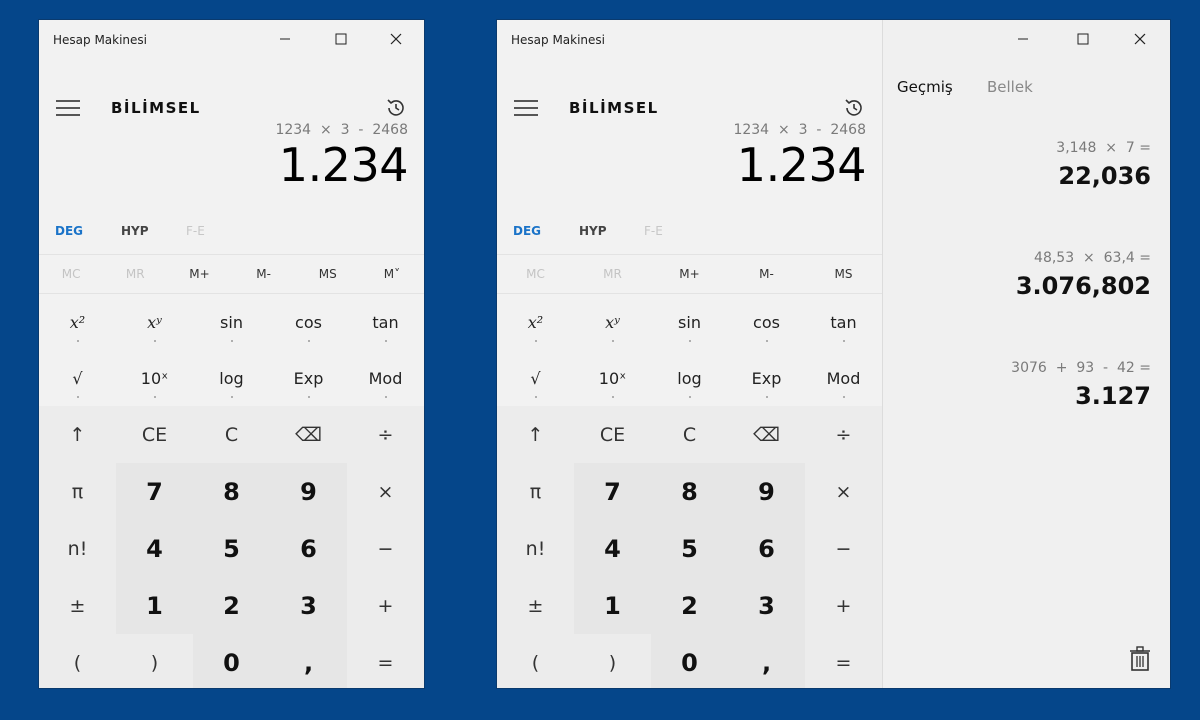 The height and width of the screenshot is (720, 1200). What do you see at coordinates (392, 274) in the screenshot?
I see `memory-dropdown-button: M˅` at bounding box center [392, 274].